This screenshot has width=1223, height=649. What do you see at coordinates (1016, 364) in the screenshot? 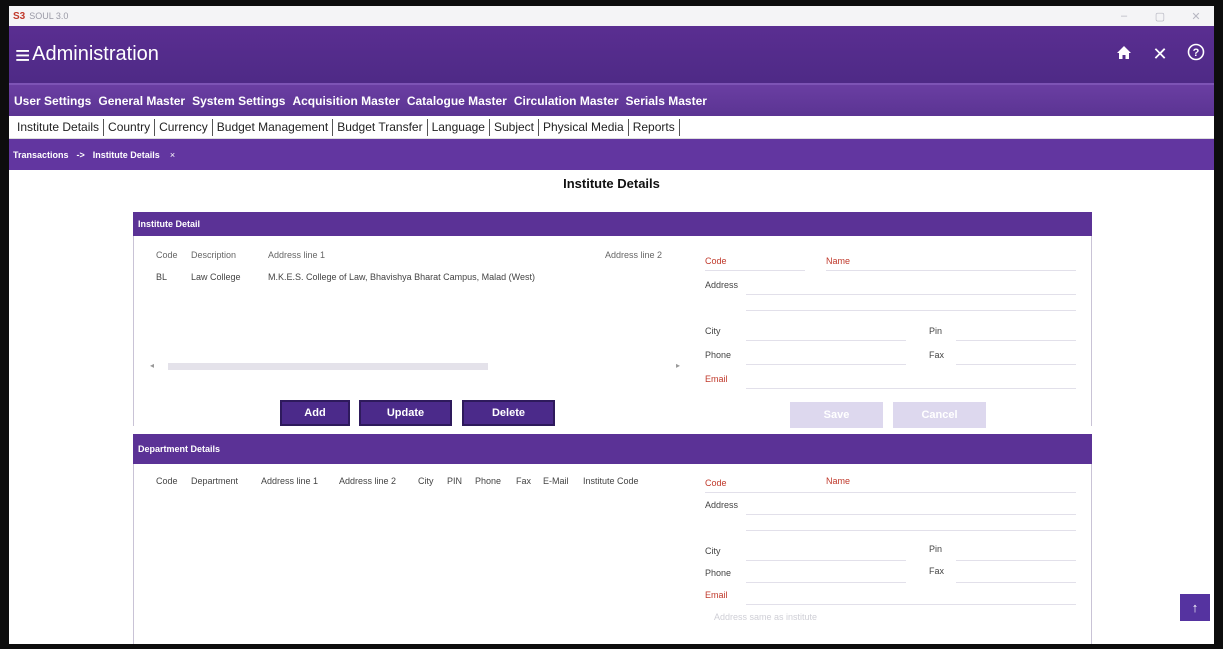
I see `fax-input` at bounding box center [1016, 364].